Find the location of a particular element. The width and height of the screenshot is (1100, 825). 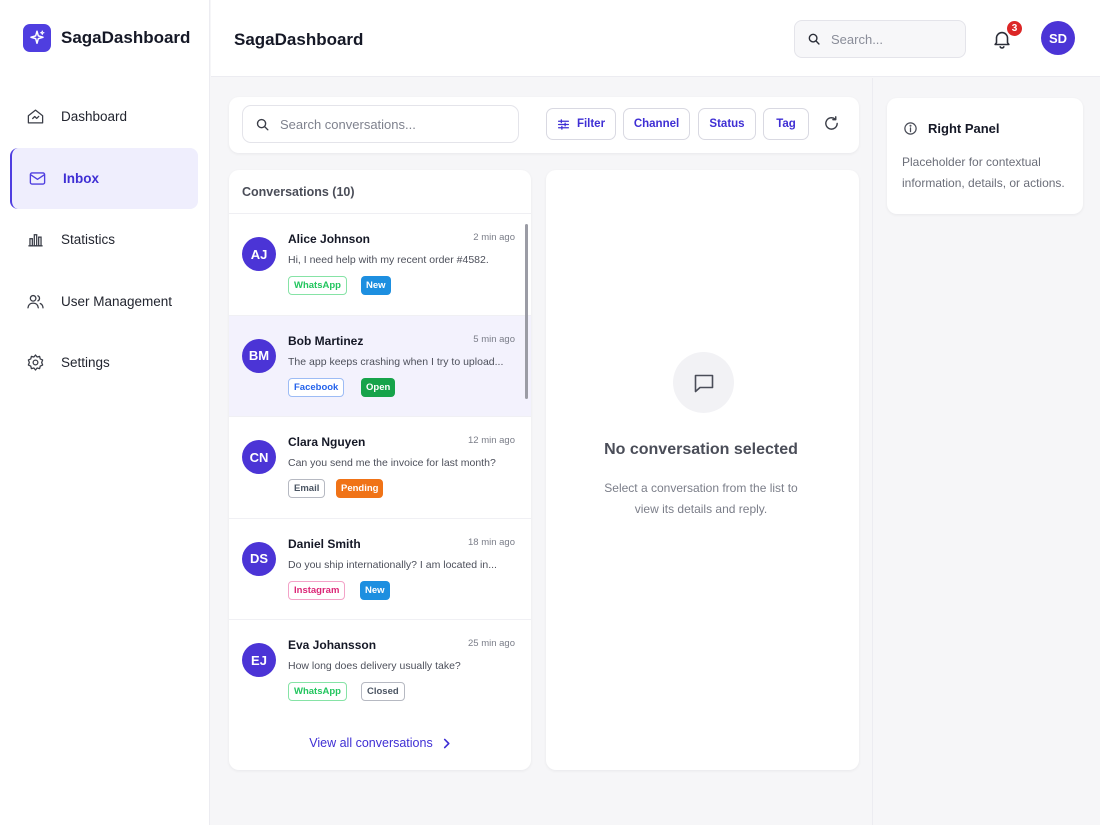

conversation-search is located at coordinates (380, 124).